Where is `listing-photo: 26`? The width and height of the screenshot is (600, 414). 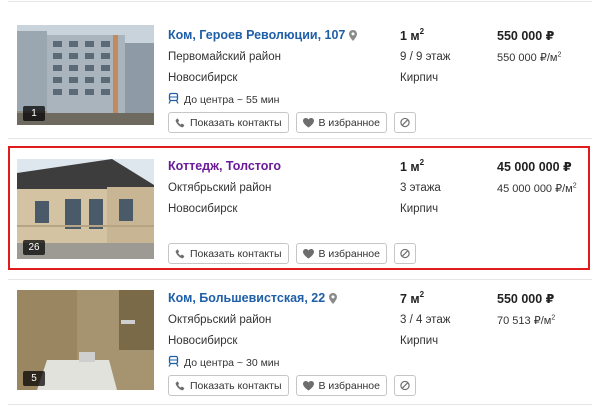 listing-photo: 26 is located at coordinates (85, 209).